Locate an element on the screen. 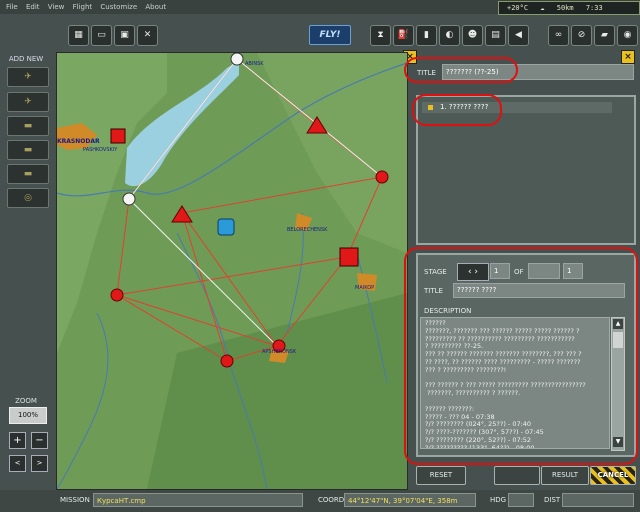 The width and height of the screenshot is (640, 512). weather-status: +20°C ☁ 50km 7:33 is located at coordinates (569, 8).